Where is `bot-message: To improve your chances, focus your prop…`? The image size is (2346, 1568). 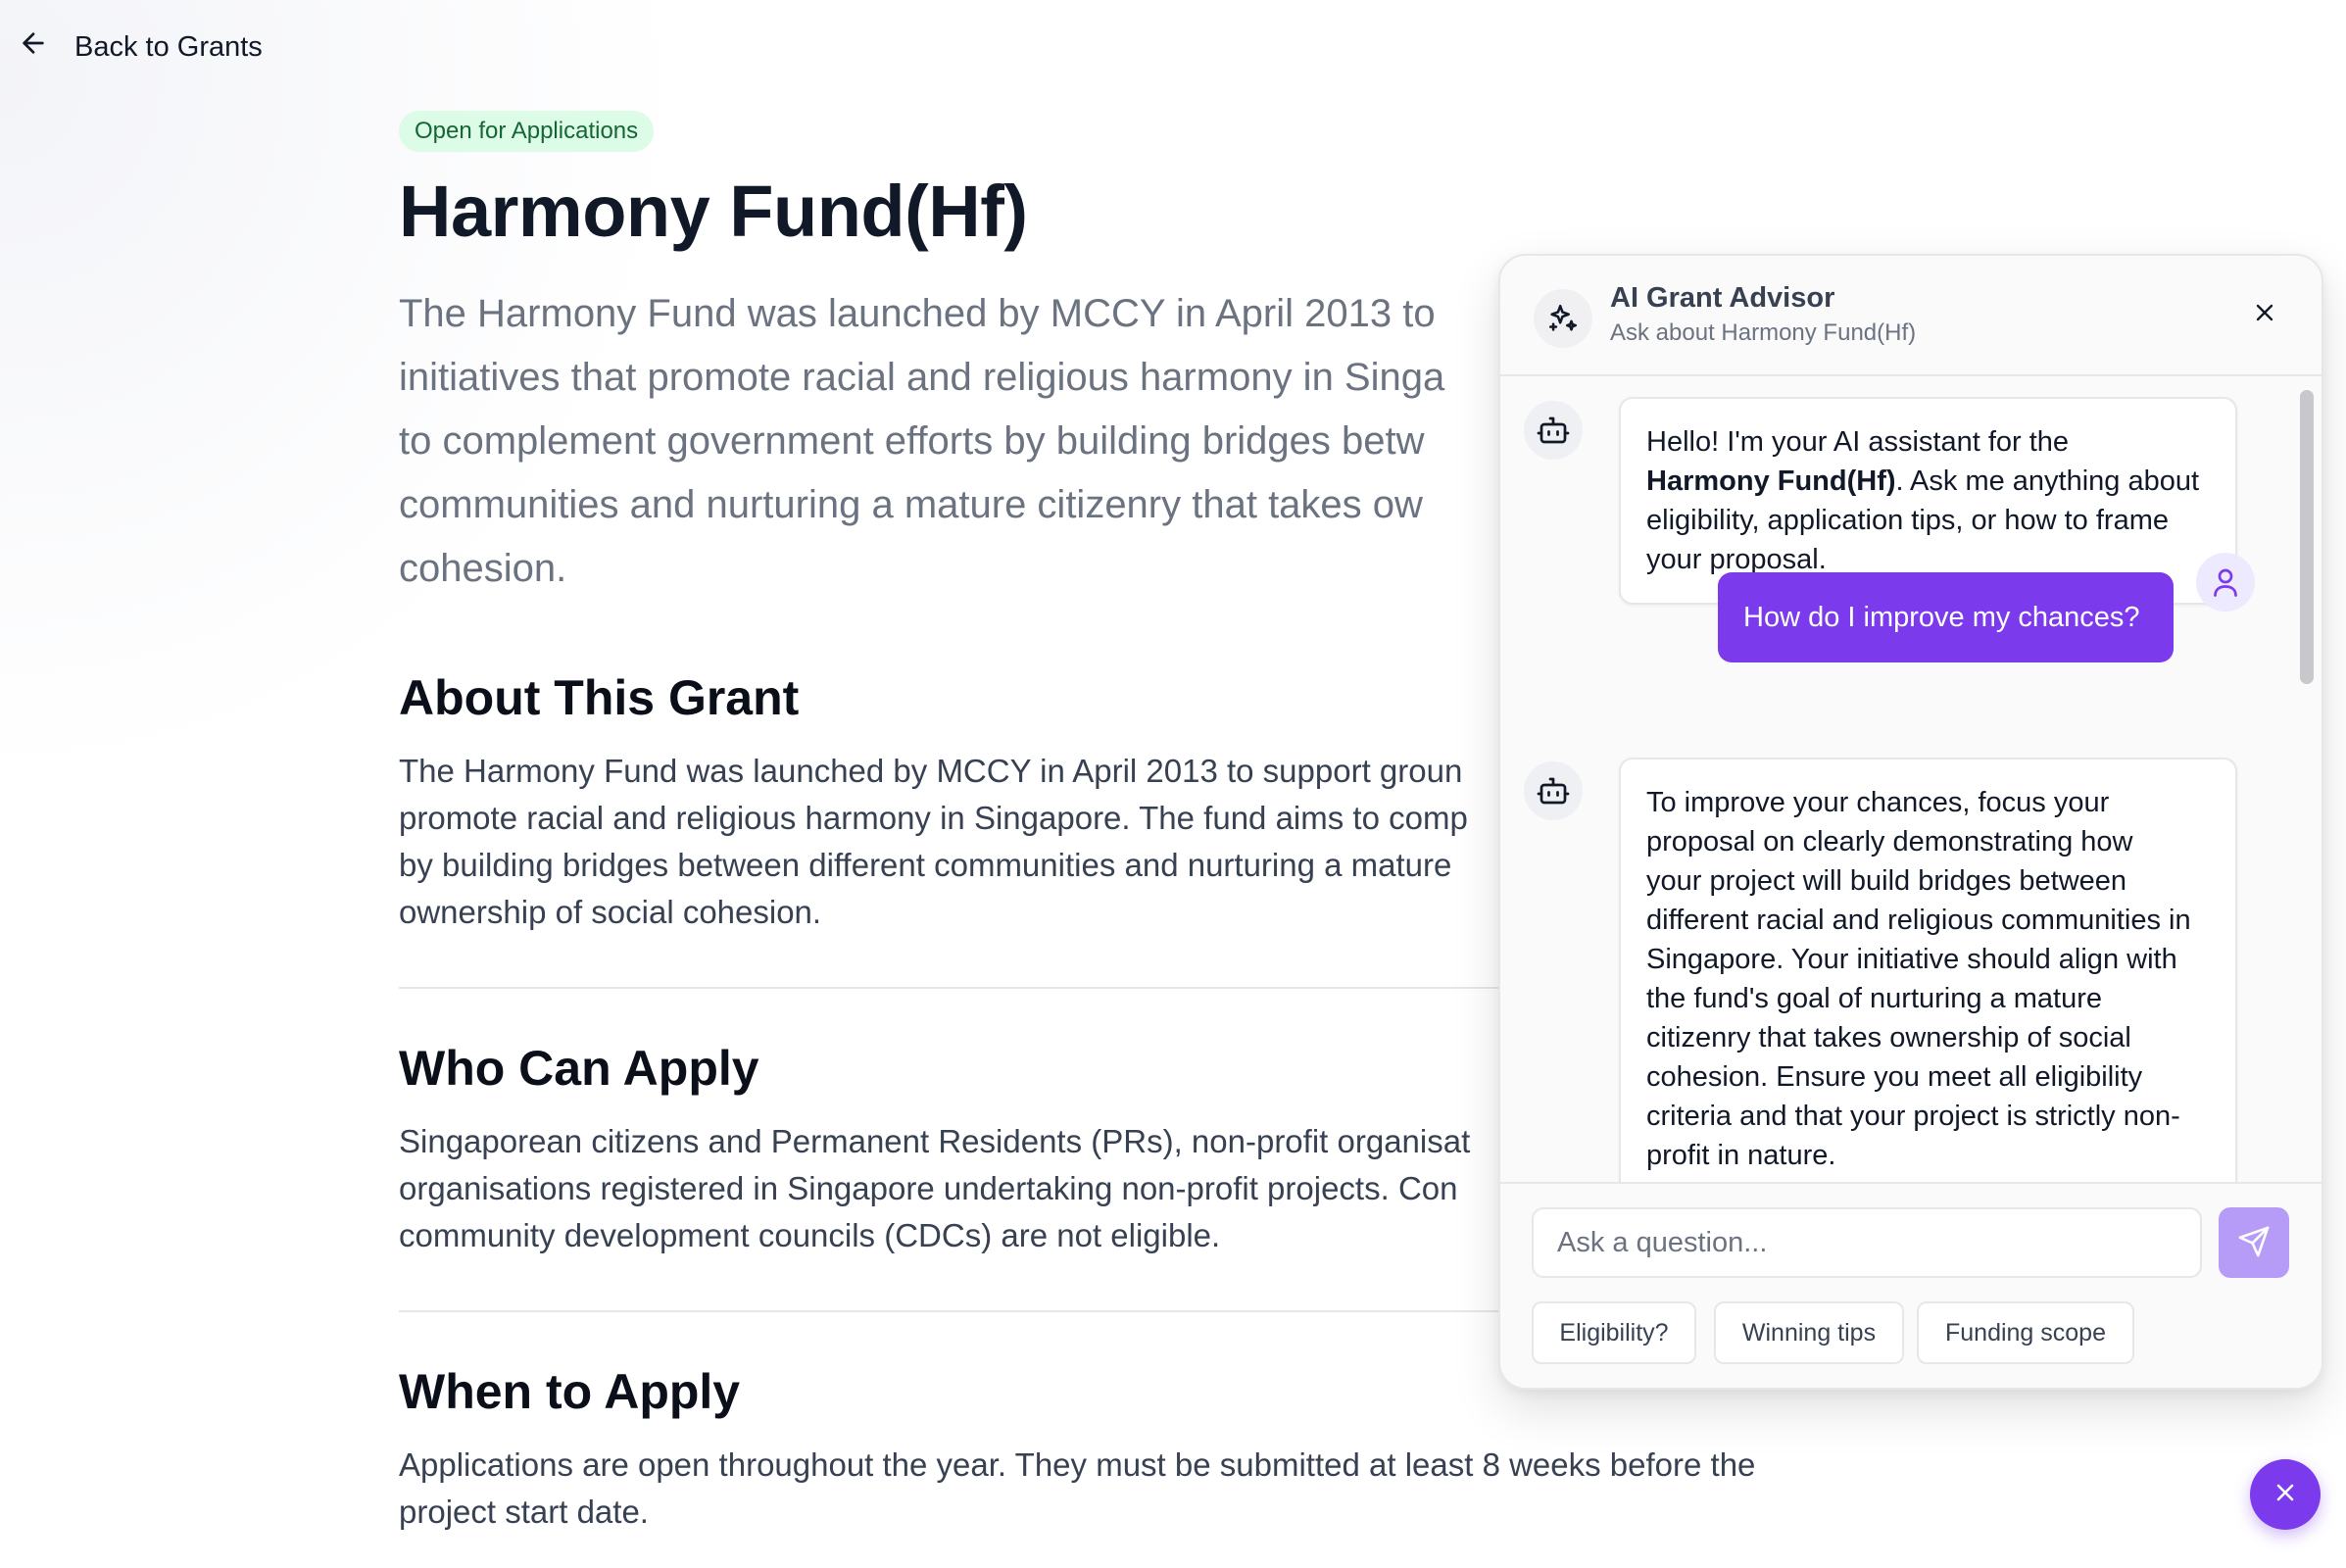
bot-message: To improve your chances, focus your prop… is located at coordinates (1928, 970).